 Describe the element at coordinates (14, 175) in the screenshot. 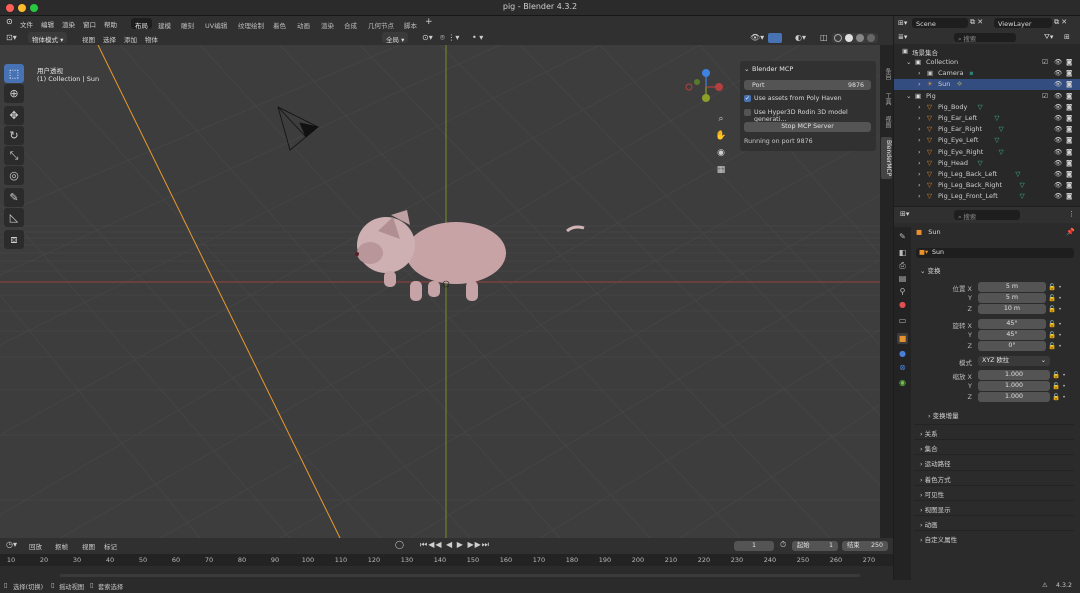

I see `transform-tool-icon: ◎` at that location.